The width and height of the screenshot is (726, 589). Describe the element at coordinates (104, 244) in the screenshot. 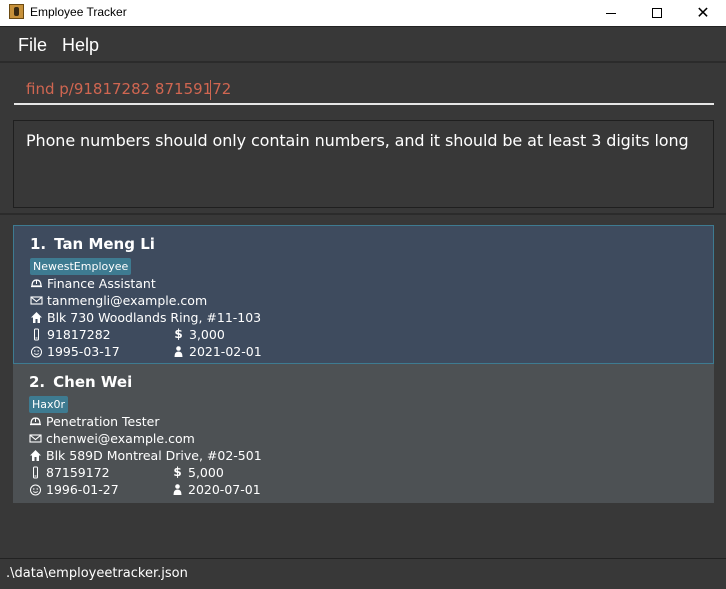

I see `employee-name: Tan Meng Li` at that location.